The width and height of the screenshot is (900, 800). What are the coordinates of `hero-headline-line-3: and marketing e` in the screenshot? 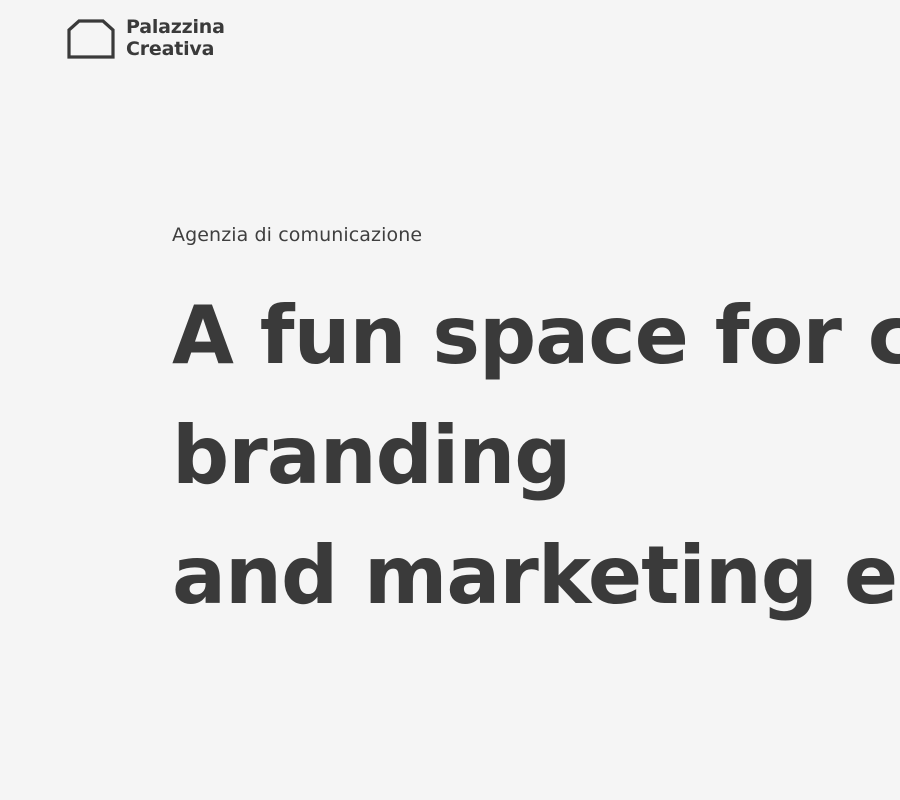 It's located at (535, 575).